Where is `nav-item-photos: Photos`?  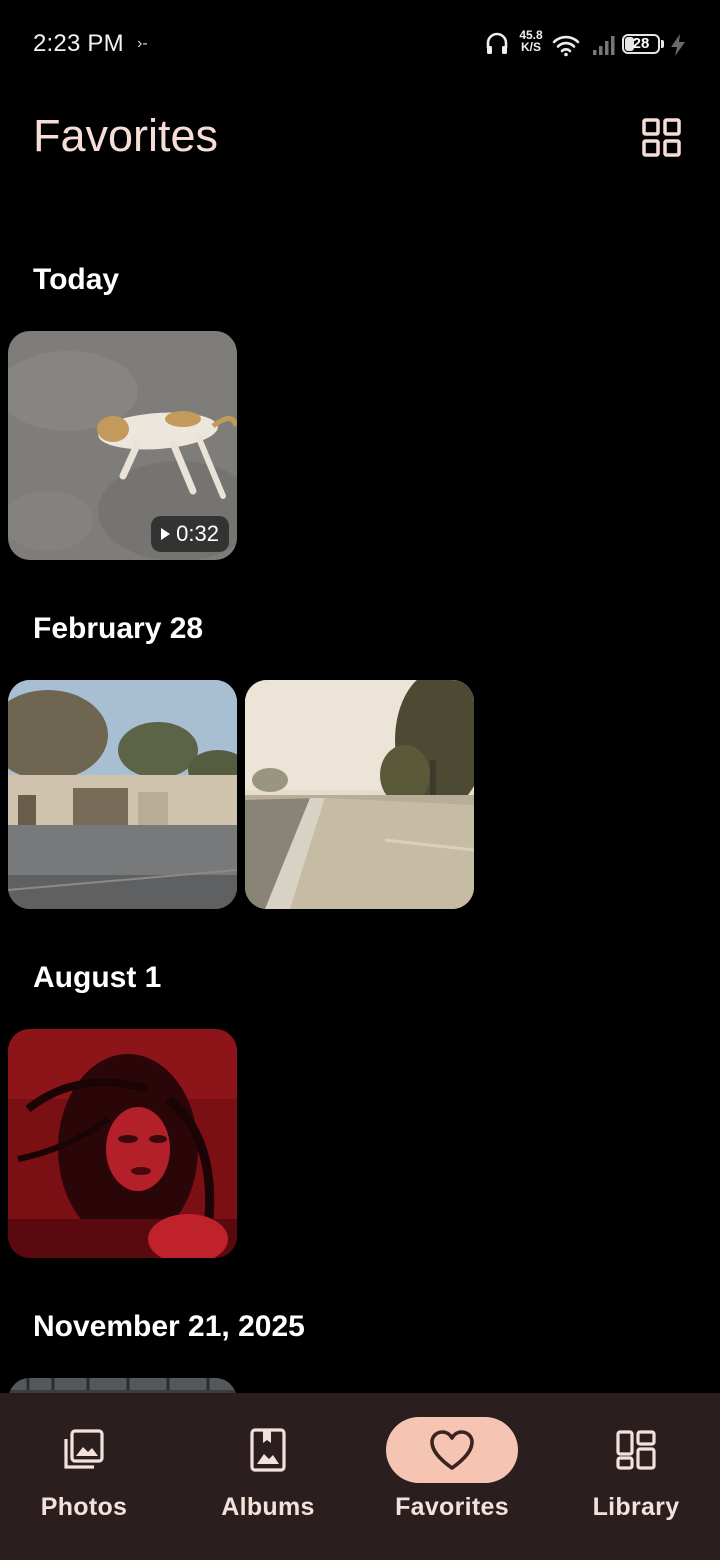 nav-item-photos: Photos is located at coordinates (87, 1476).